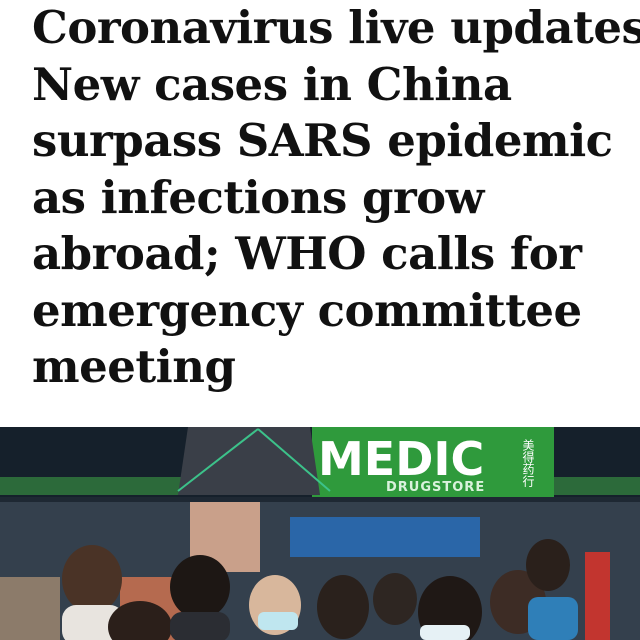 The width and height of the screenshot is (640, 640). I want to click on red-banner, so click(597, 596).